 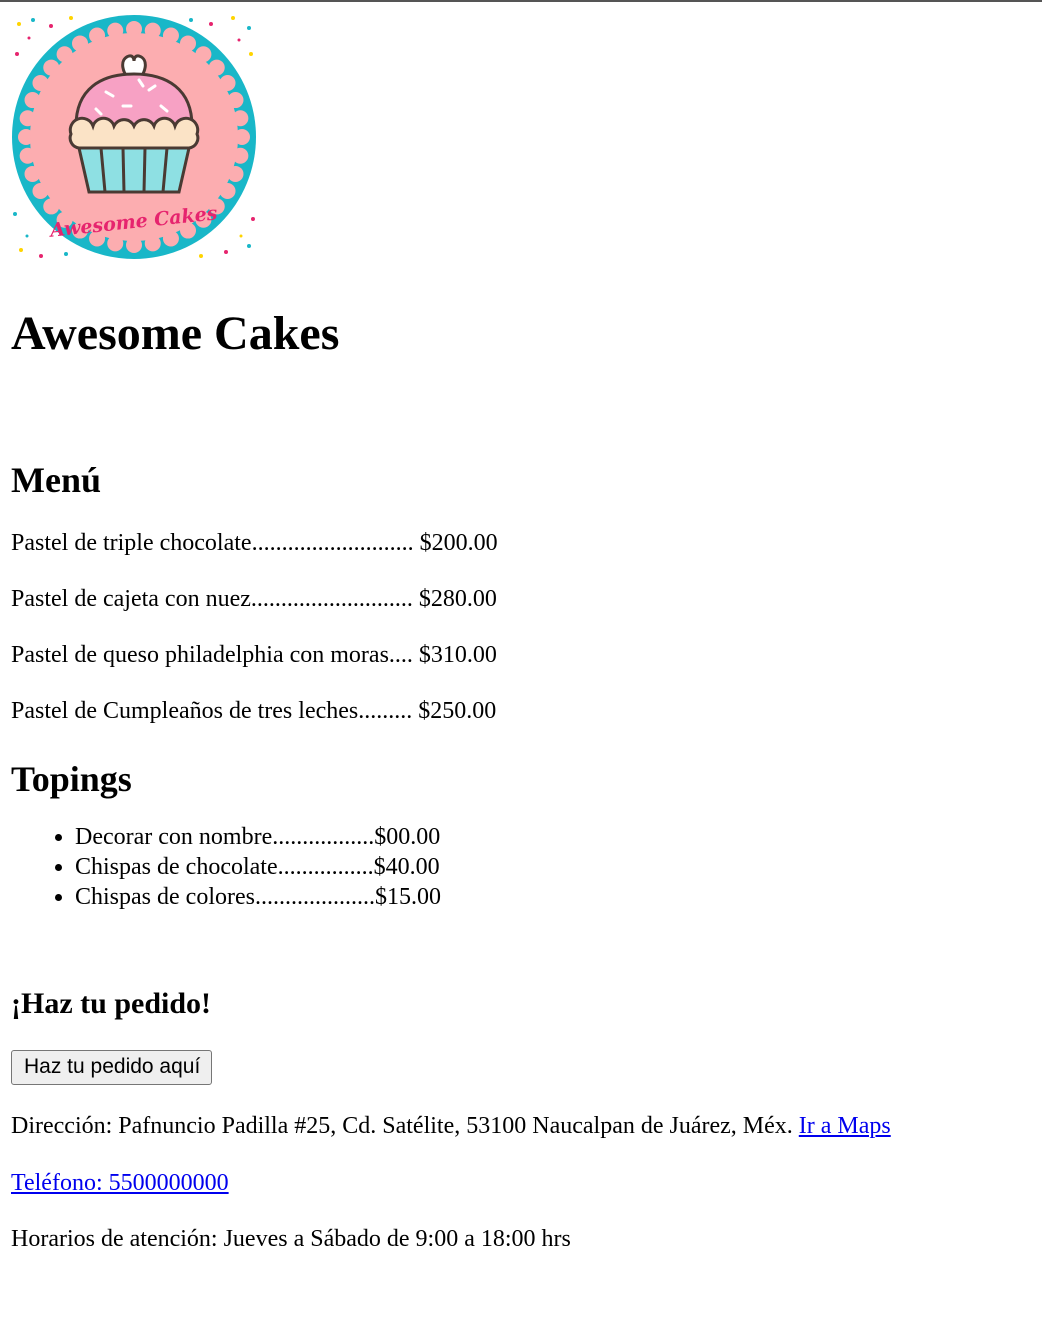 I want to click on cupcake-cup, so click(x=134, y=170).